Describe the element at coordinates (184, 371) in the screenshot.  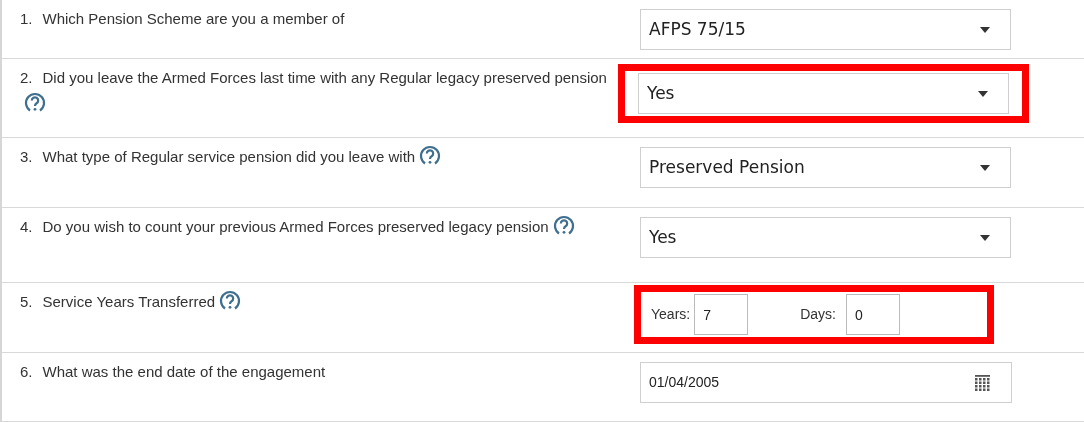
I see `question-text: What was the end date of the engagement` at that location.